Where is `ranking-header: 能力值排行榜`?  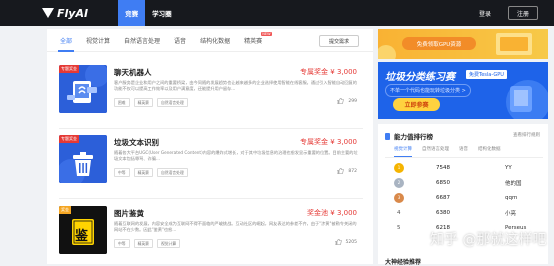 ranking-header: 能力值排行榜 is located at coordinates (409, 136).